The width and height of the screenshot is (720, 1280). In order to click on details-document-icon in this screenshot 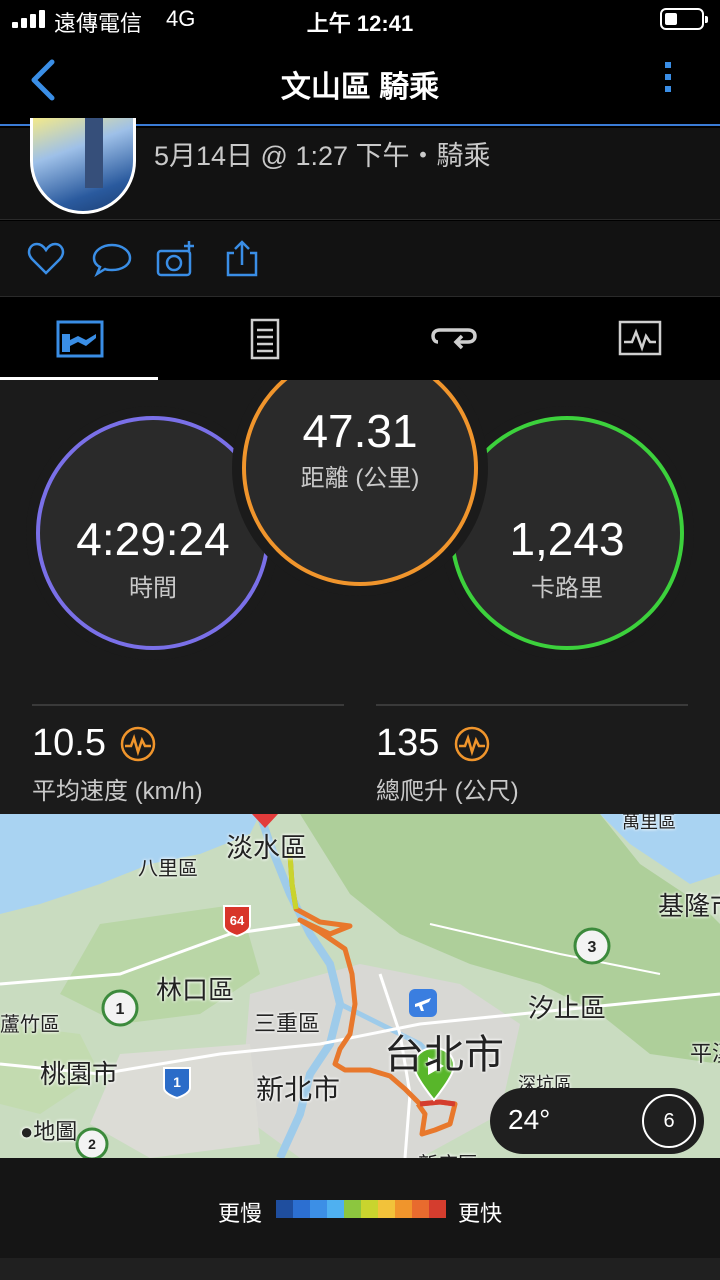, I will do `click(265, 339)`.